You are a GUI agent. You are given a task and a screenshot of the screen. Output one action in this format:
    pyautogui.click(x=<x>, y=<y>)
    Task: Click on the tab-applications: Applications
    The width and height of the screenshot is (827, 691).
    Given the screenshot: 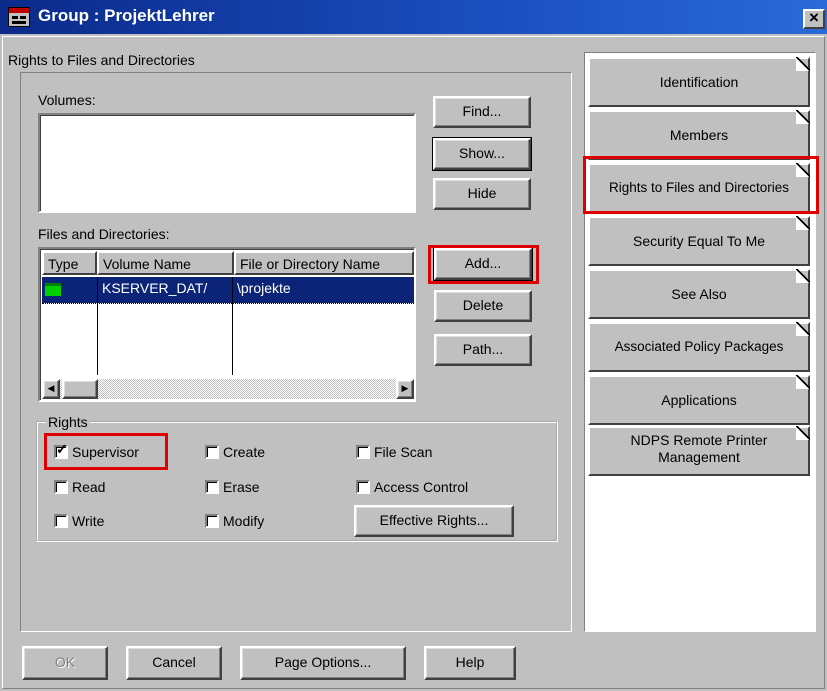 What is the action you would take?
    pyautogui.click(x=699, y=400)
    